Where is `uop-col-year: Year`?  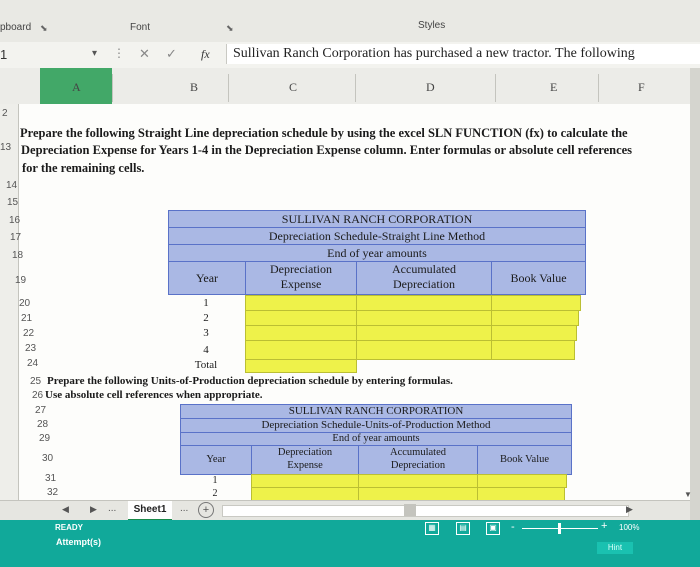
uop-col-year: Year is located at coordinates (216, 460).